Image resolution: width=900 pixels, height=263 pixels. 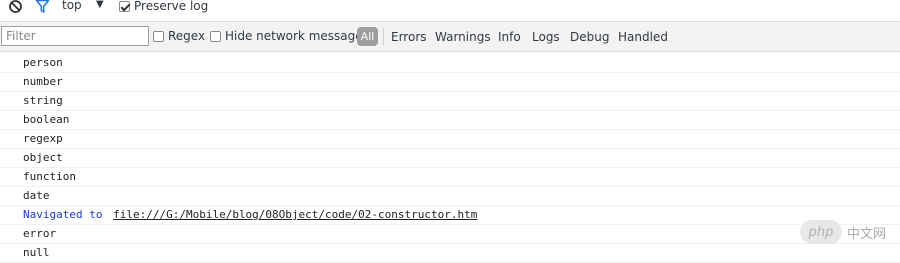 I want to click on console-message: boolean, so click(x=450, y=120).